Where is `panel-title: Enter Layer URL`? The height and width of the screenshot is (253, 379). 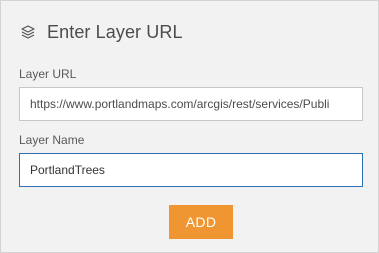
panel-title: Enter Layer URL is located at coordinates (115, 31).